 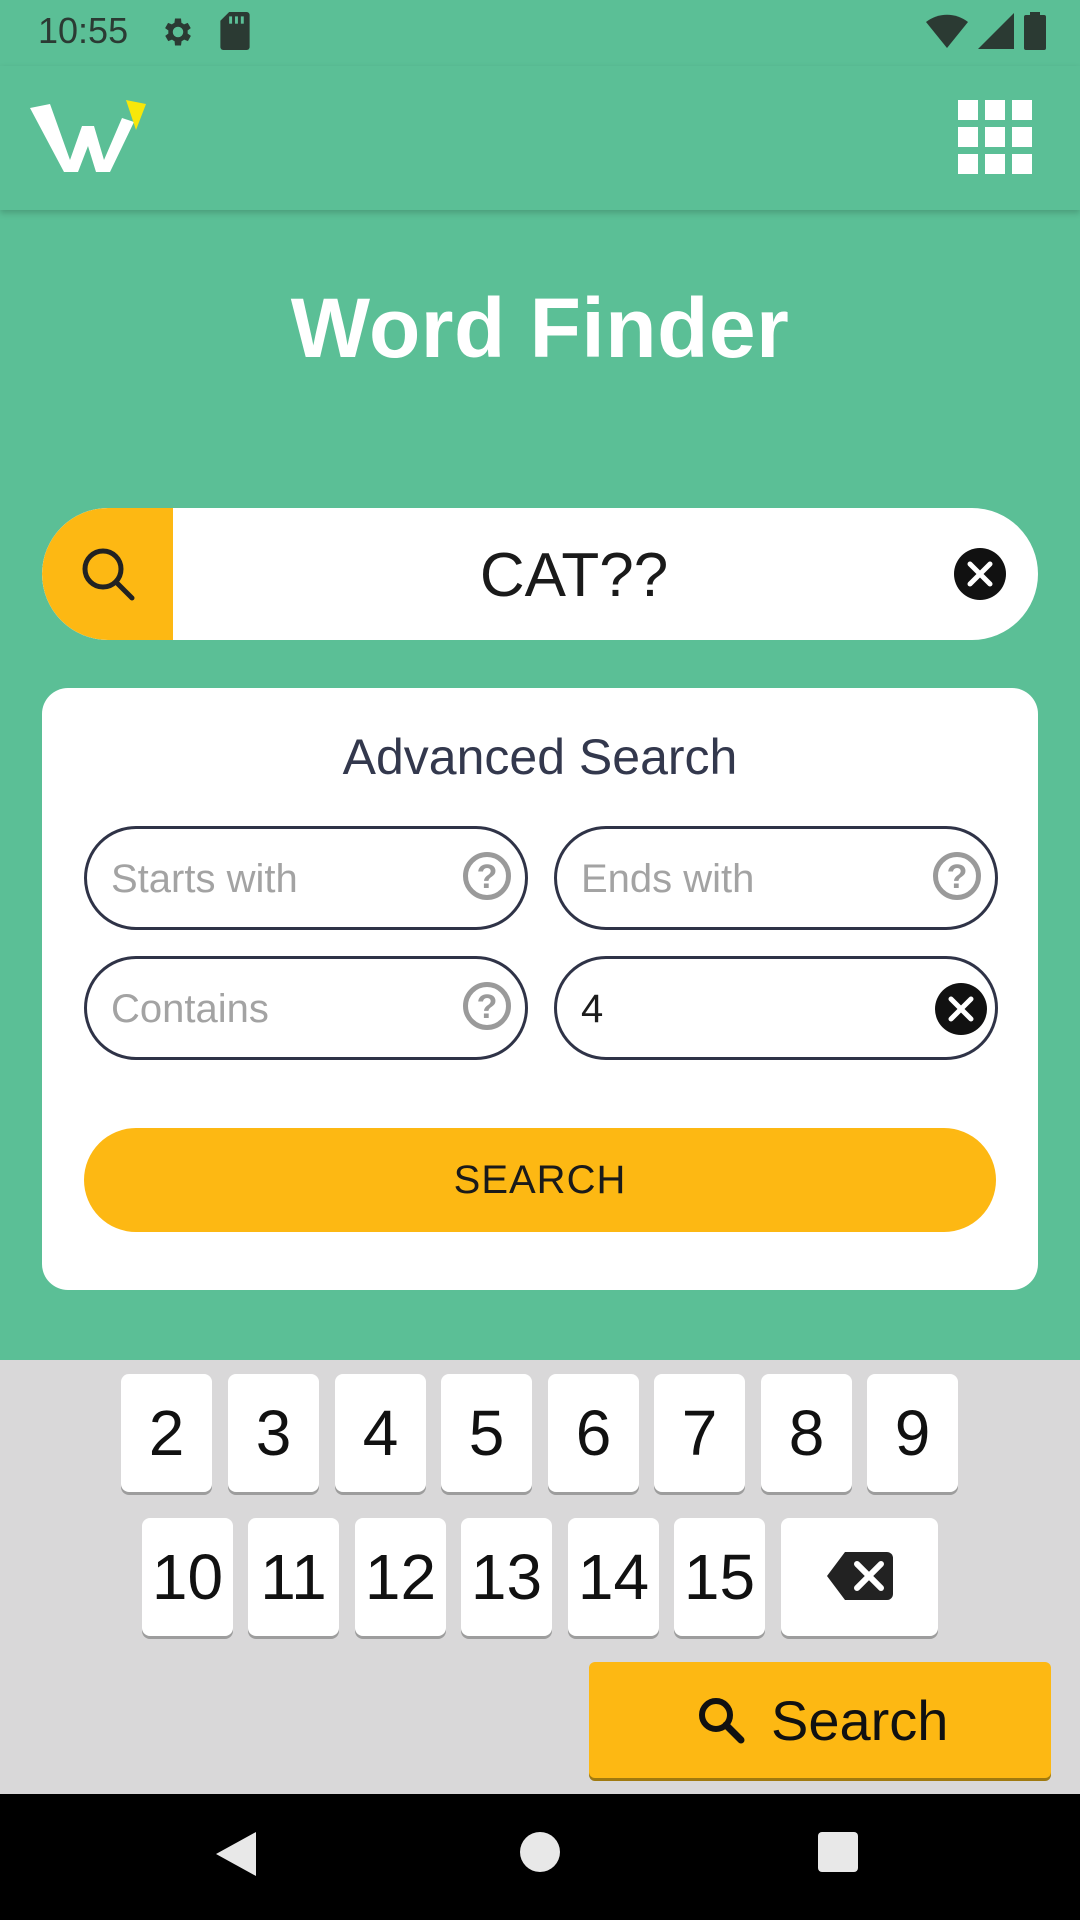 What do you see at coordinates (912, 1433) in the screenshot?
I see `key-9: 9` at bounding box center [912, 1433].